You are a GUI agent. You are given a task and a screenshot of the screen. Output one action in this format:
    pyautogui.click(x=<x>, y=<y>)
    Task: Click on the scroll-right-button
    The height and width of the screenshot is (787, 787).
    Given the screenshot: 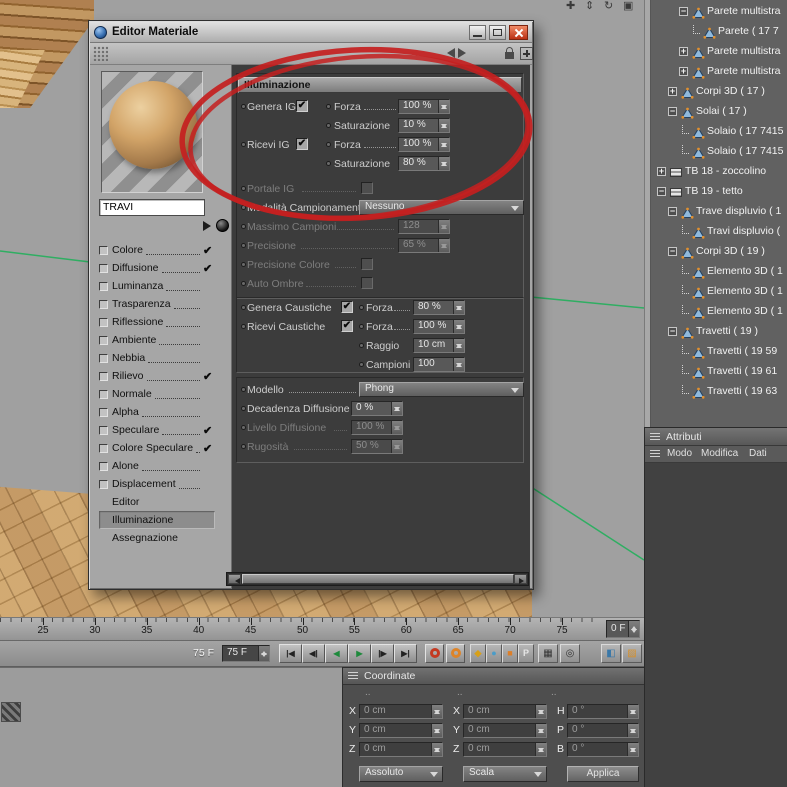 What is the action you would take?
    pyautogui.click(x=520, y=579)
    